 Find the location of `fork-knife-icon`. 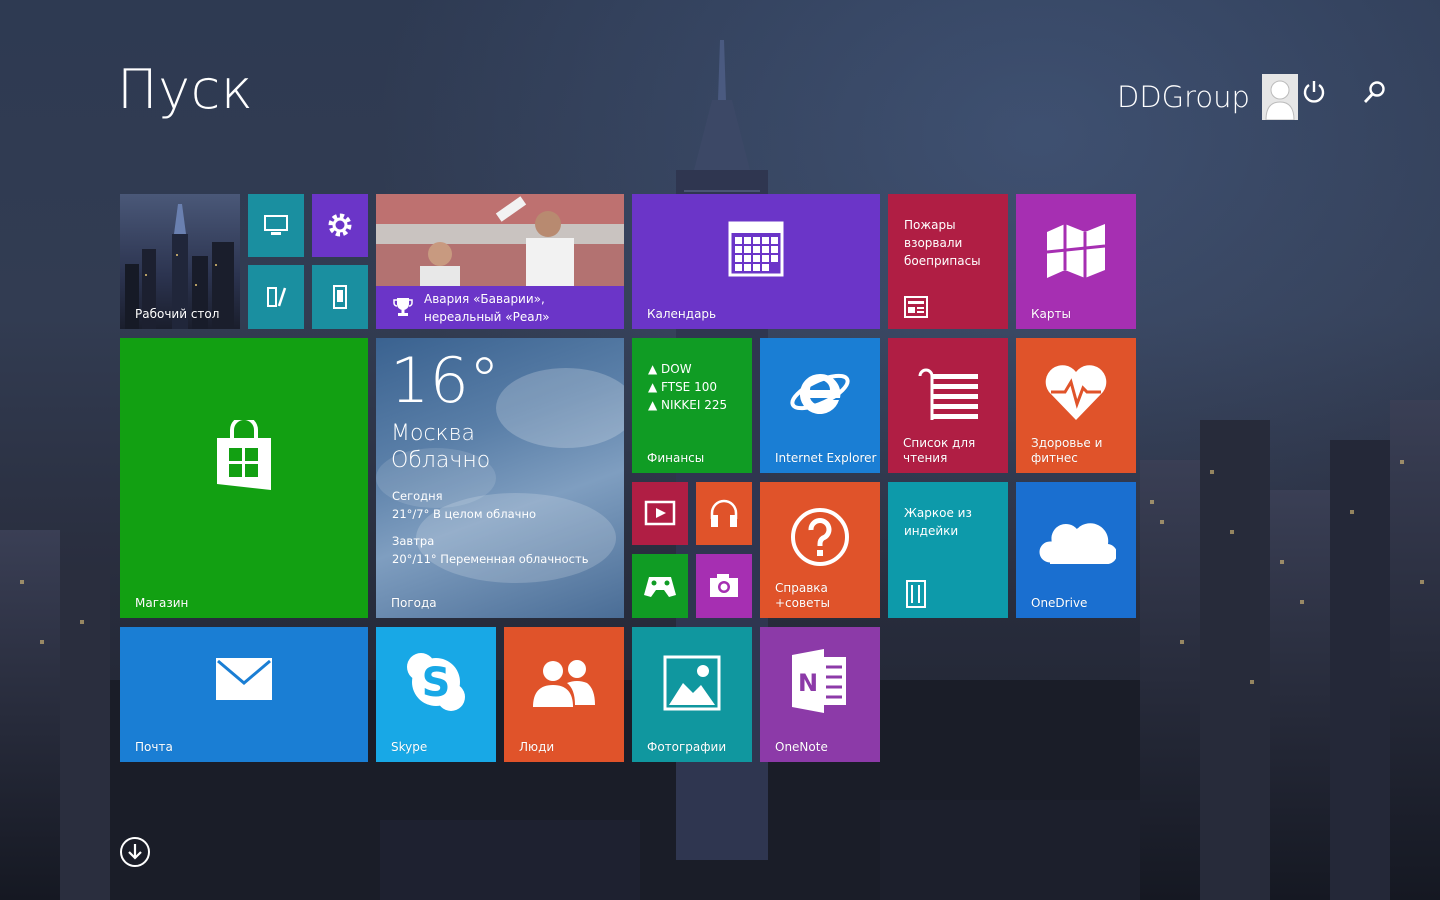

fork-knife-icon is located at coordinates (916, 594).